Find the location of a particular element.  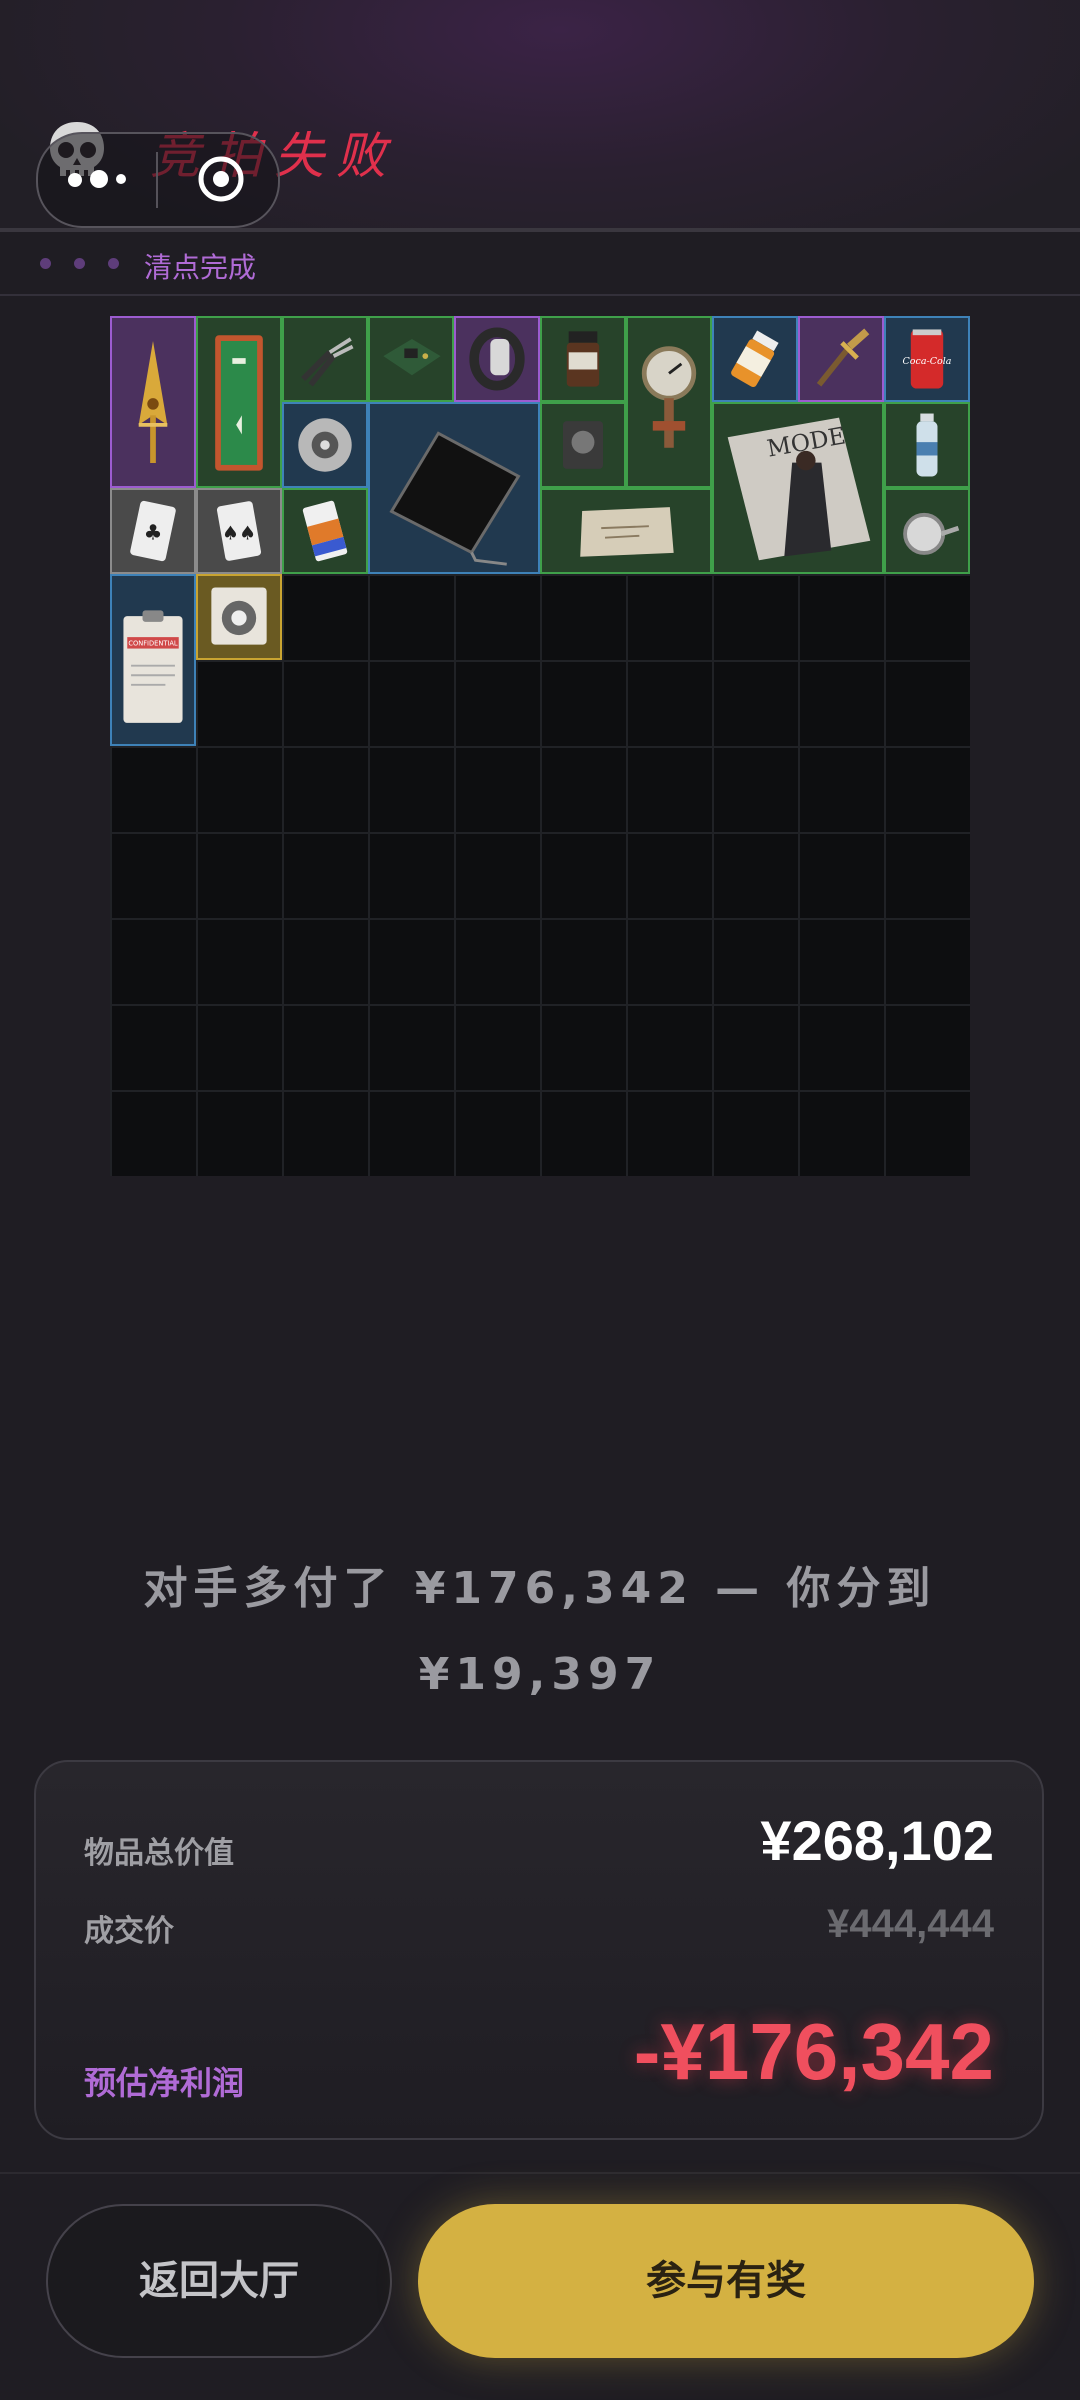

mini-program-capsule is located at coordinates (158, 180).